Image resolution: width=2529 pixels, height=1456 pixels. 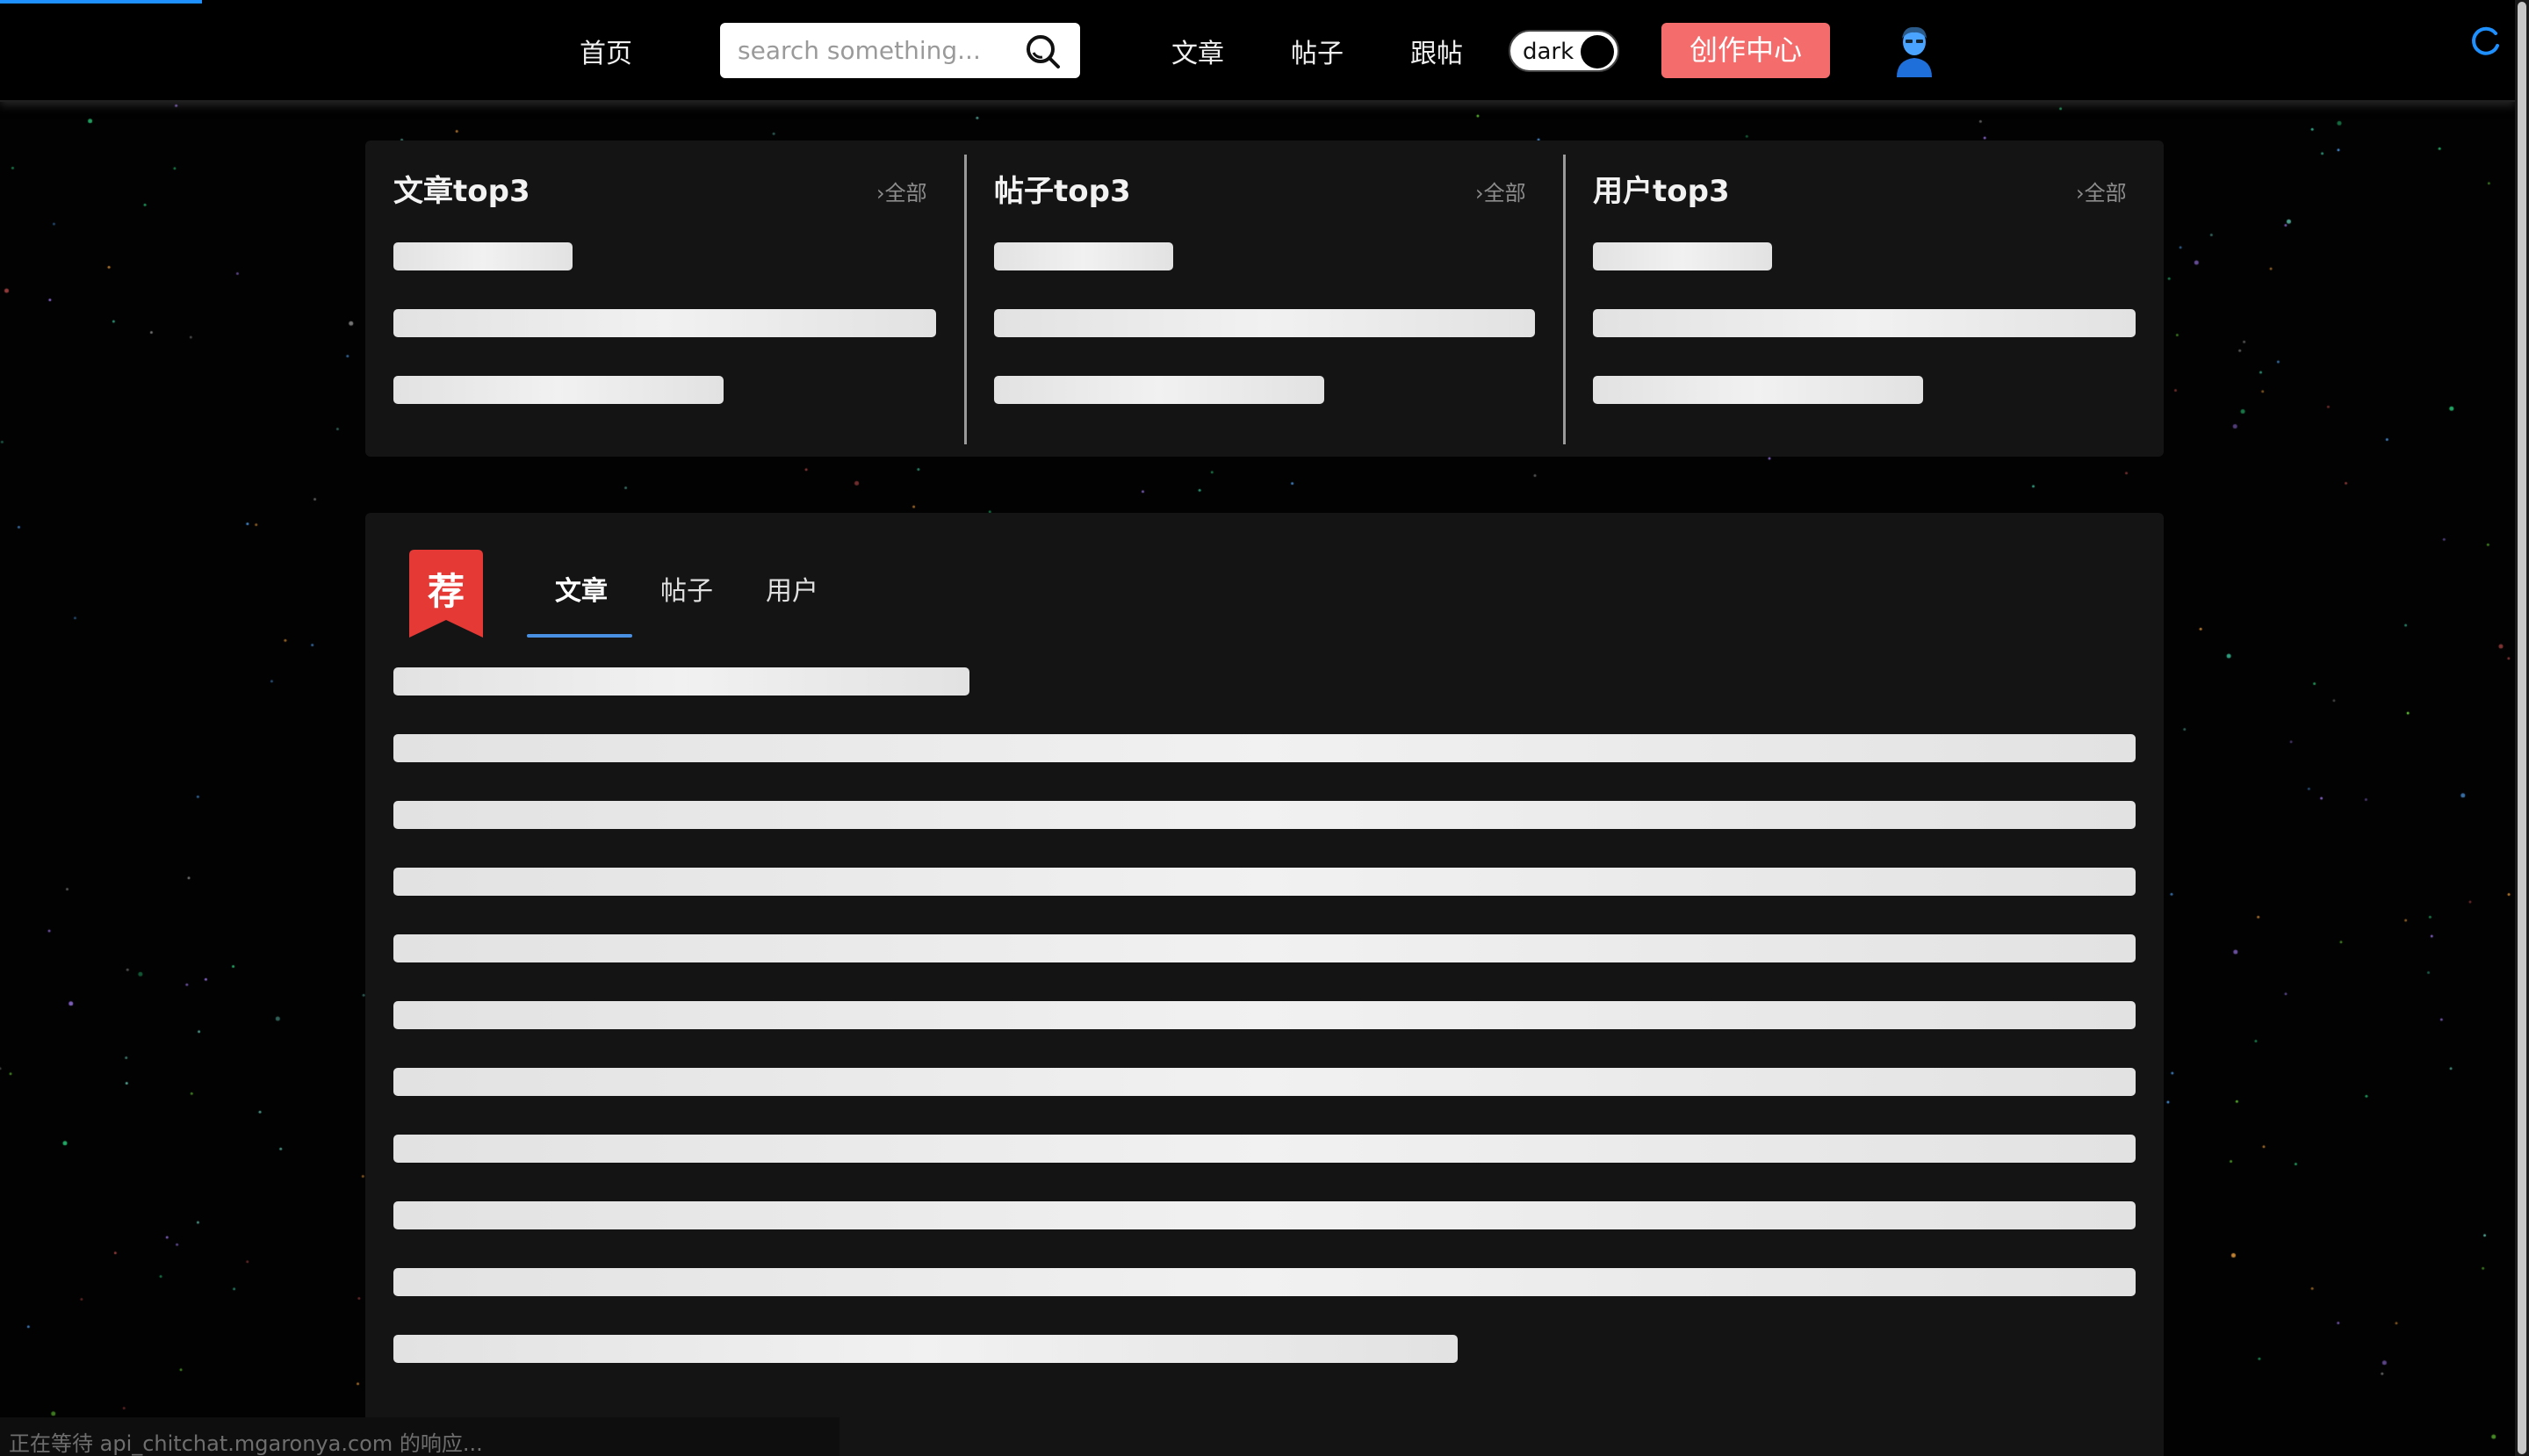 I want to click on loading-spinner-icon, so click(x=2486, y=40).